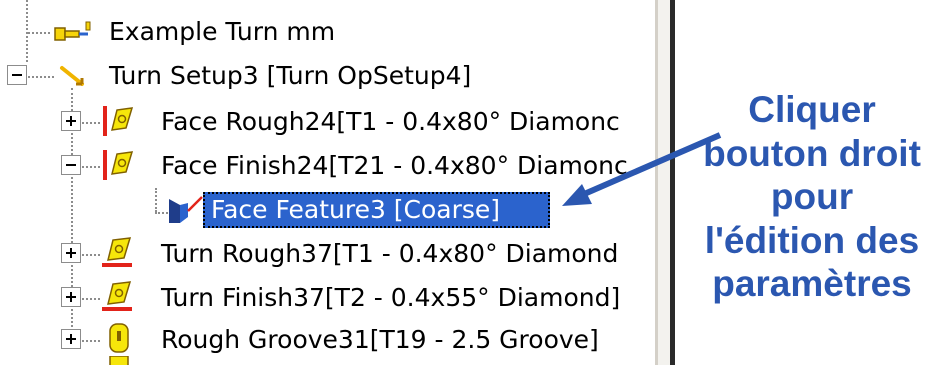  I want to click on annotation-line: l'édition des, so click(812, 240).